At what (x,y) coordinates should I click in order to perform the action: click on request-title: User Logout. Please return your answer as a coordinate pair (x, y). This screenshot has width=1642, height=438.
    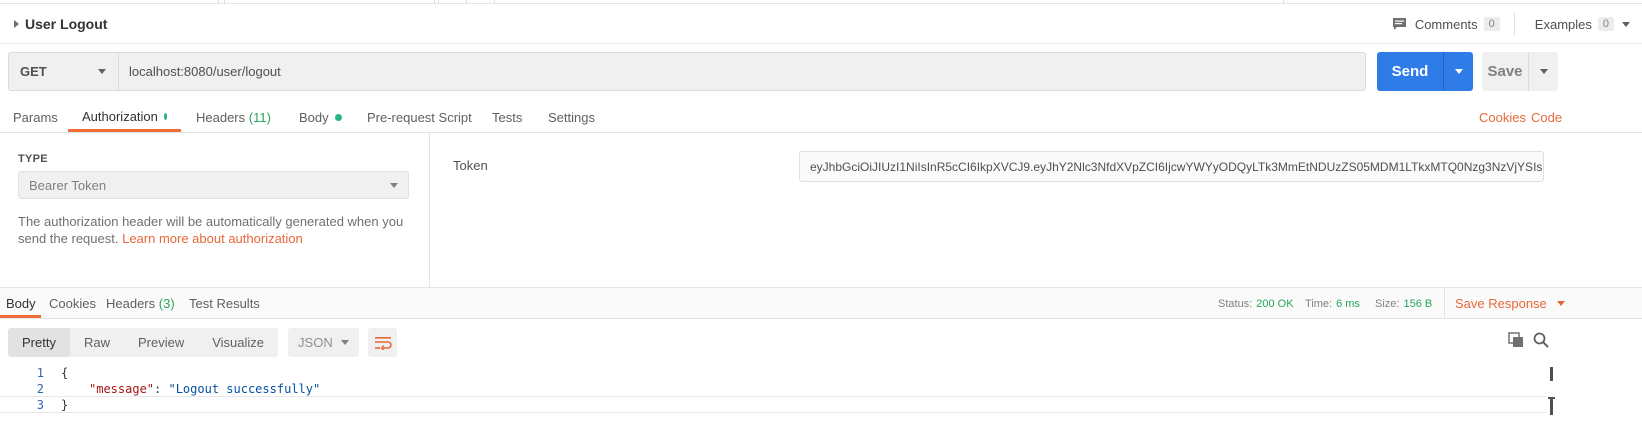
    Looking at the image, I should click on (66, 24).